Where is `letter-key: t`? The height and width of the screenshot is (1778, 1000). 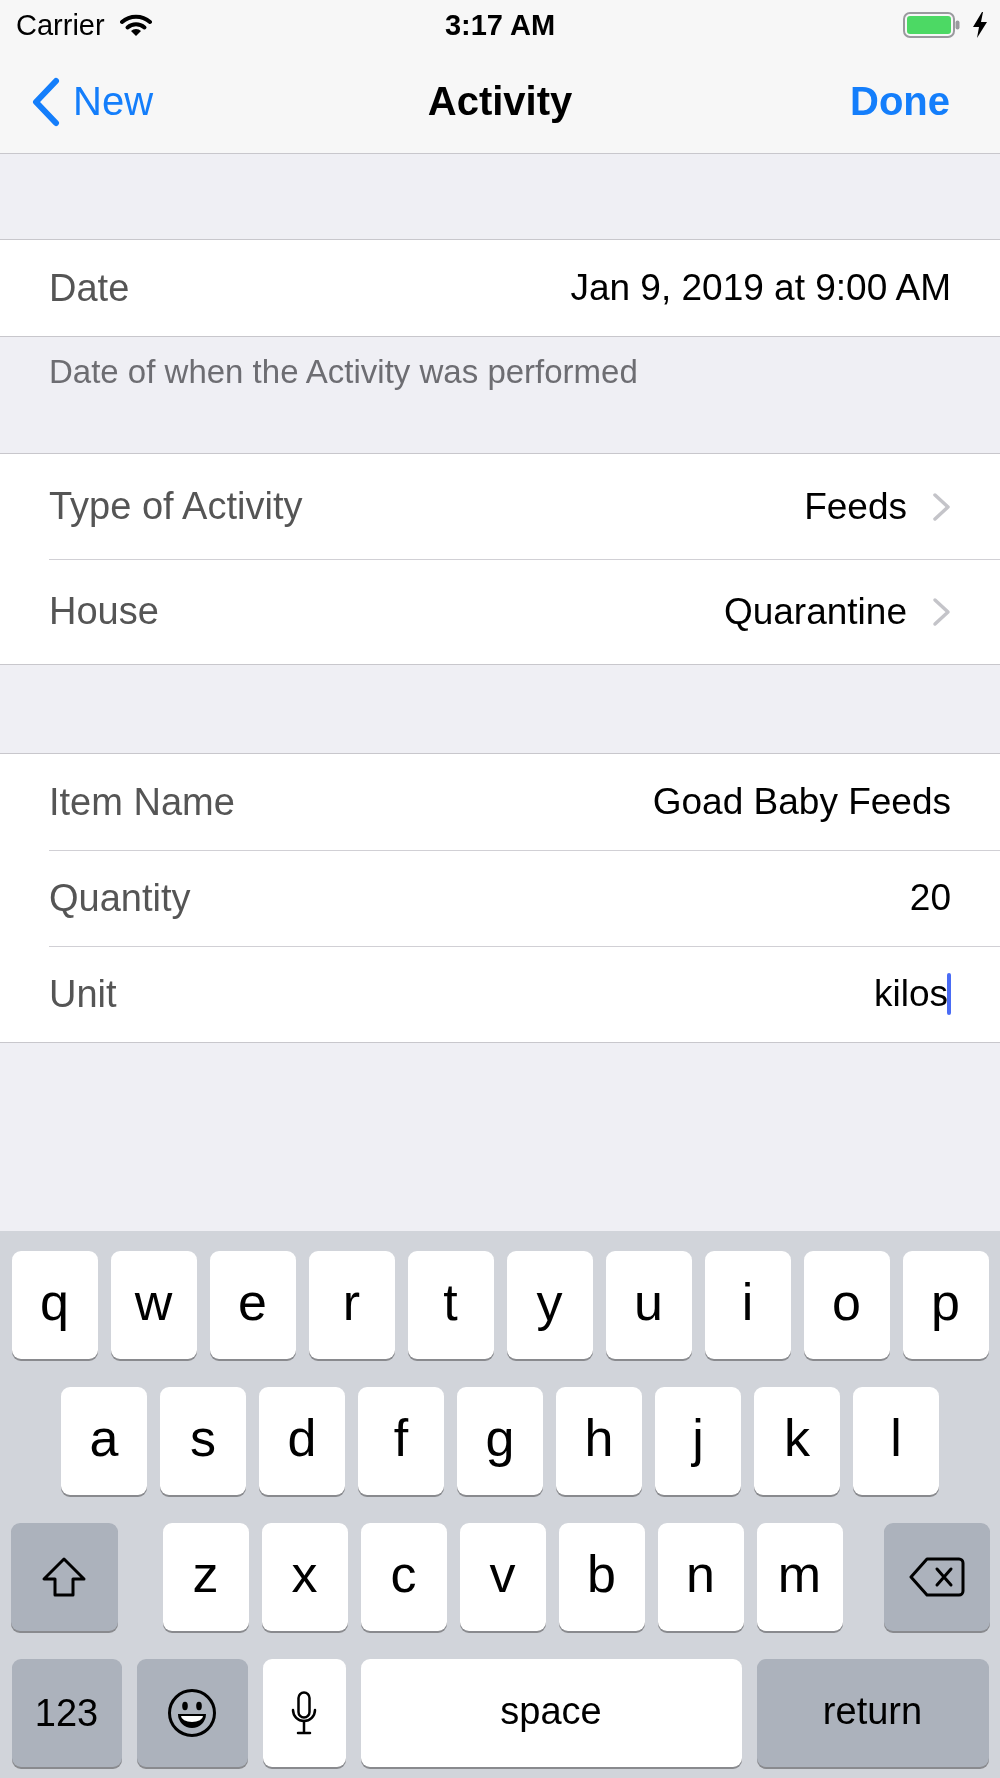 letter-key: t is located at coordinates (450, 1305).